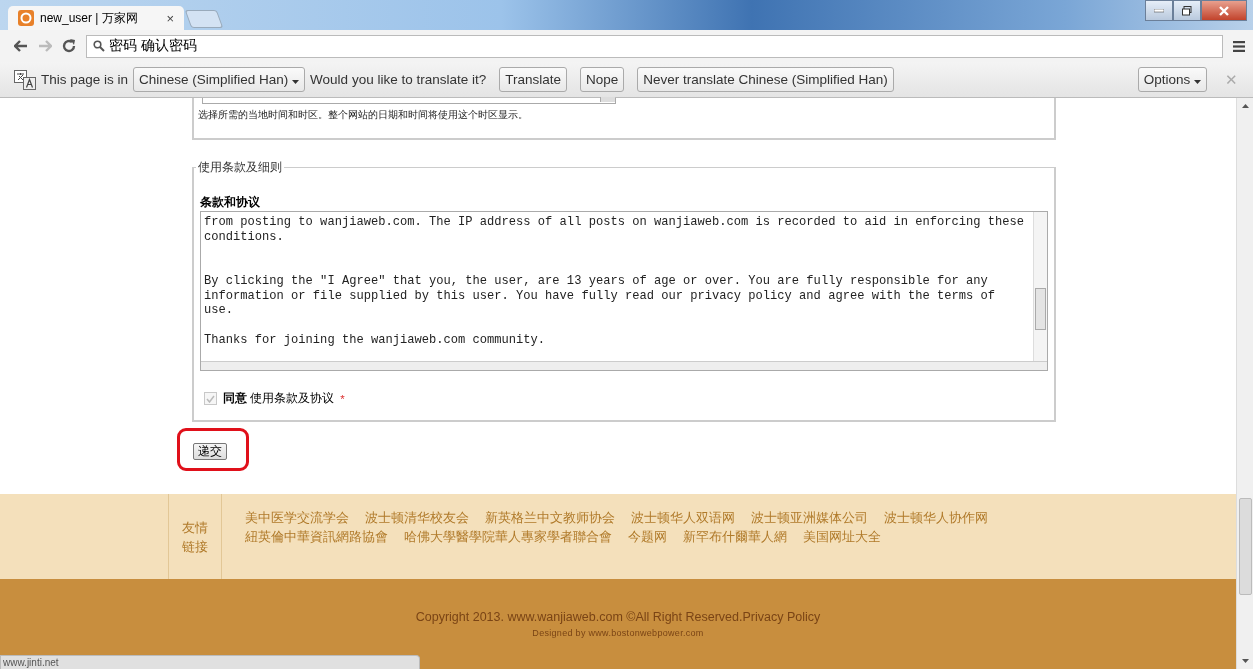 Image resolution: width=1253 pixels, height=669 pixels. Describe the element at coordinates (342, 398) in the screenshot. I see `required-mark: *` at that location.